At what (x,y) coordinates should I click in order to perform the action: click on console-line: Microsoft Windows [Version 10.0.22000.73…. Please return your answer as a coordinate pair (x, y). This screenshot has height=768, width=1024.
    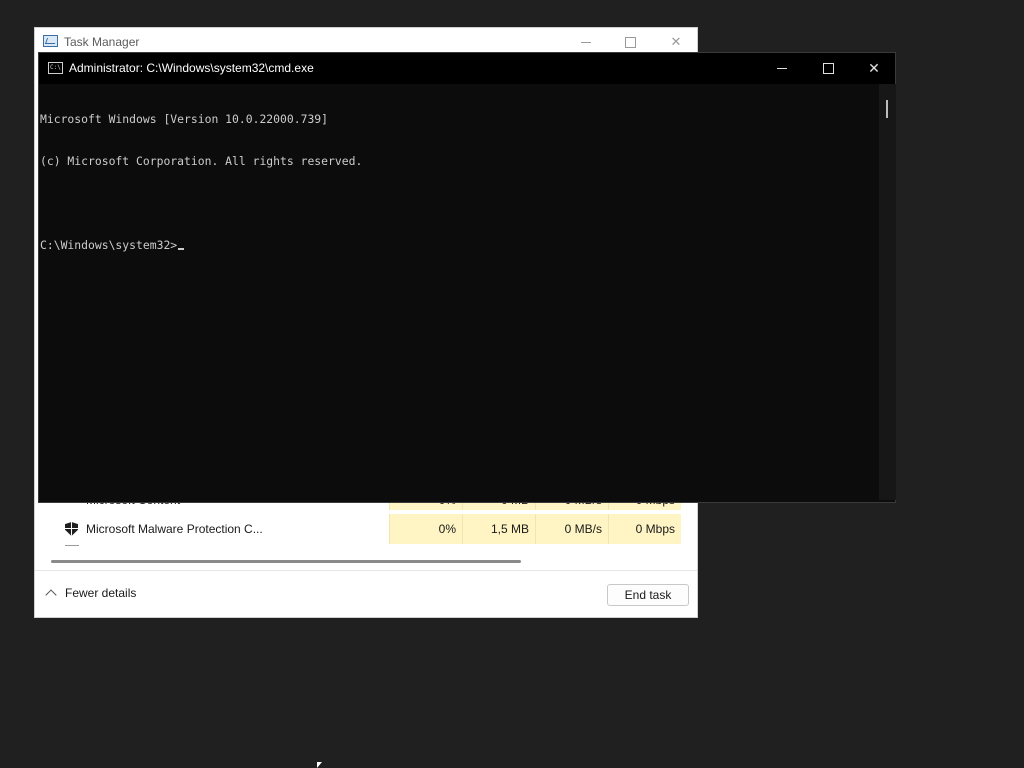
    Looking at the image, I should click on (184, 119).